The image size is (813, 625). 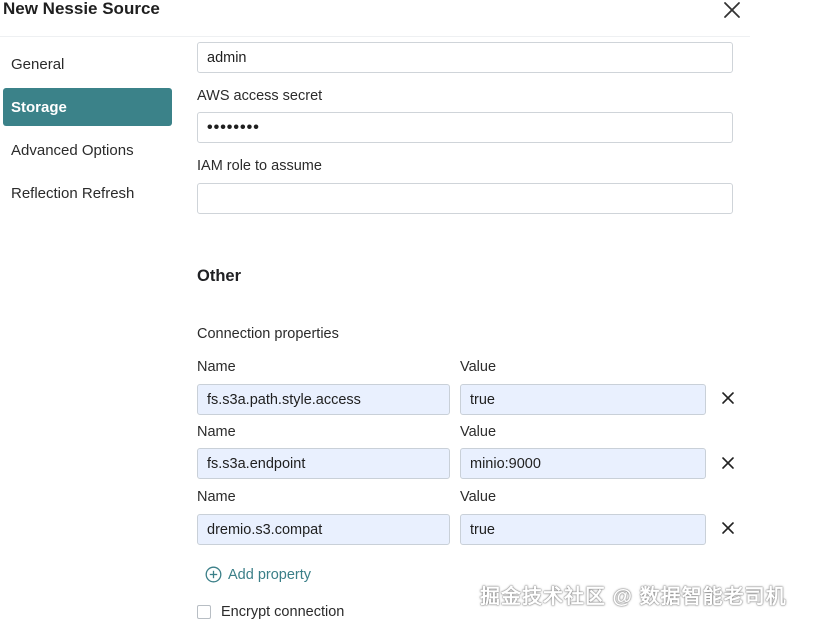 I want to click on aws-access-secret-input: ••••••••, so click(x=465, y=127).